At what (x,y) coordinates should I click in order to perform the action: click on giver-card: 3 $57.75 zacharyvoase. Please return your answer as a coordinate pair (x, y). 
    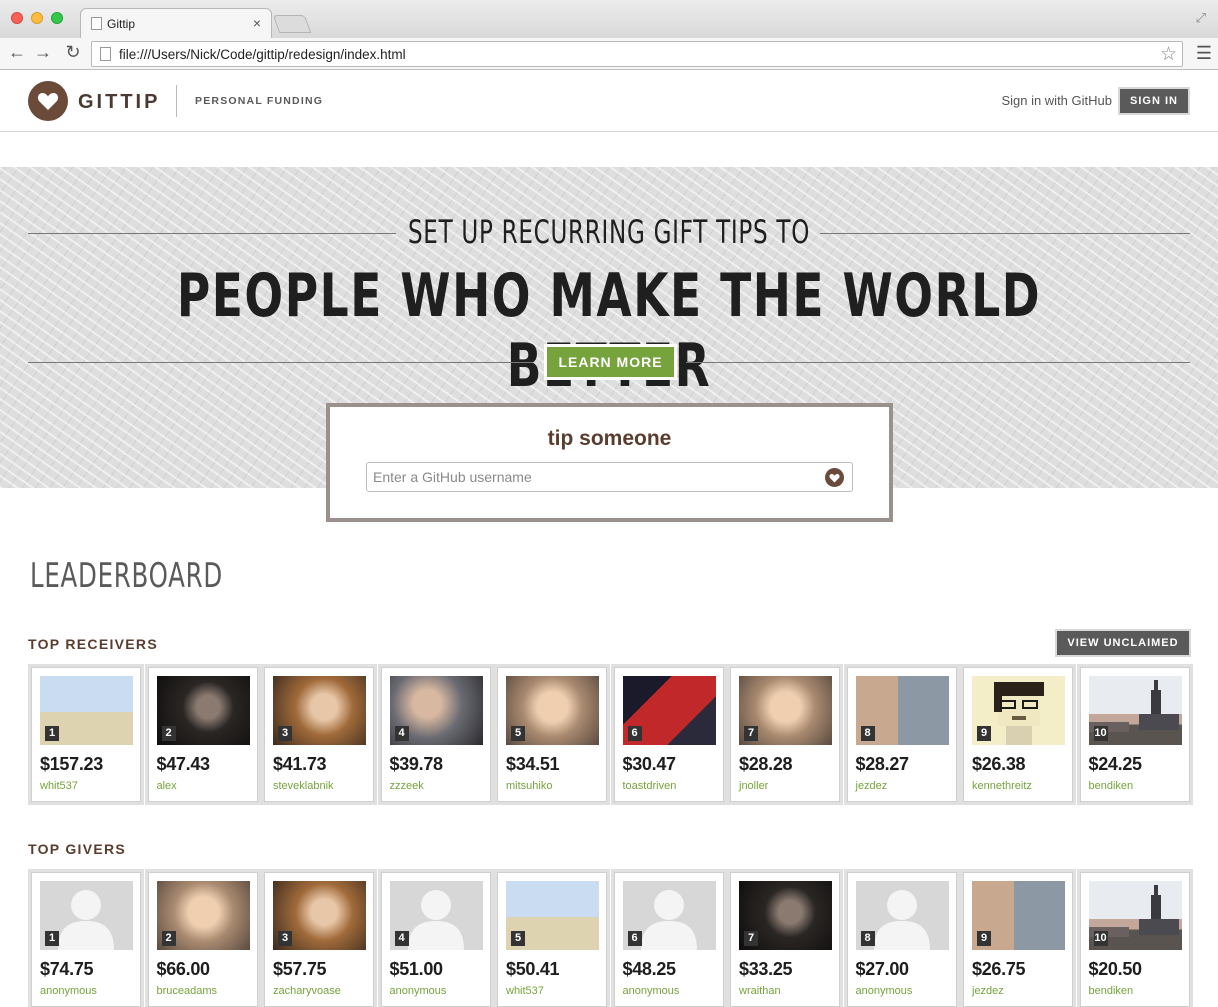
    Looking at the image, I should click on (319, 939).